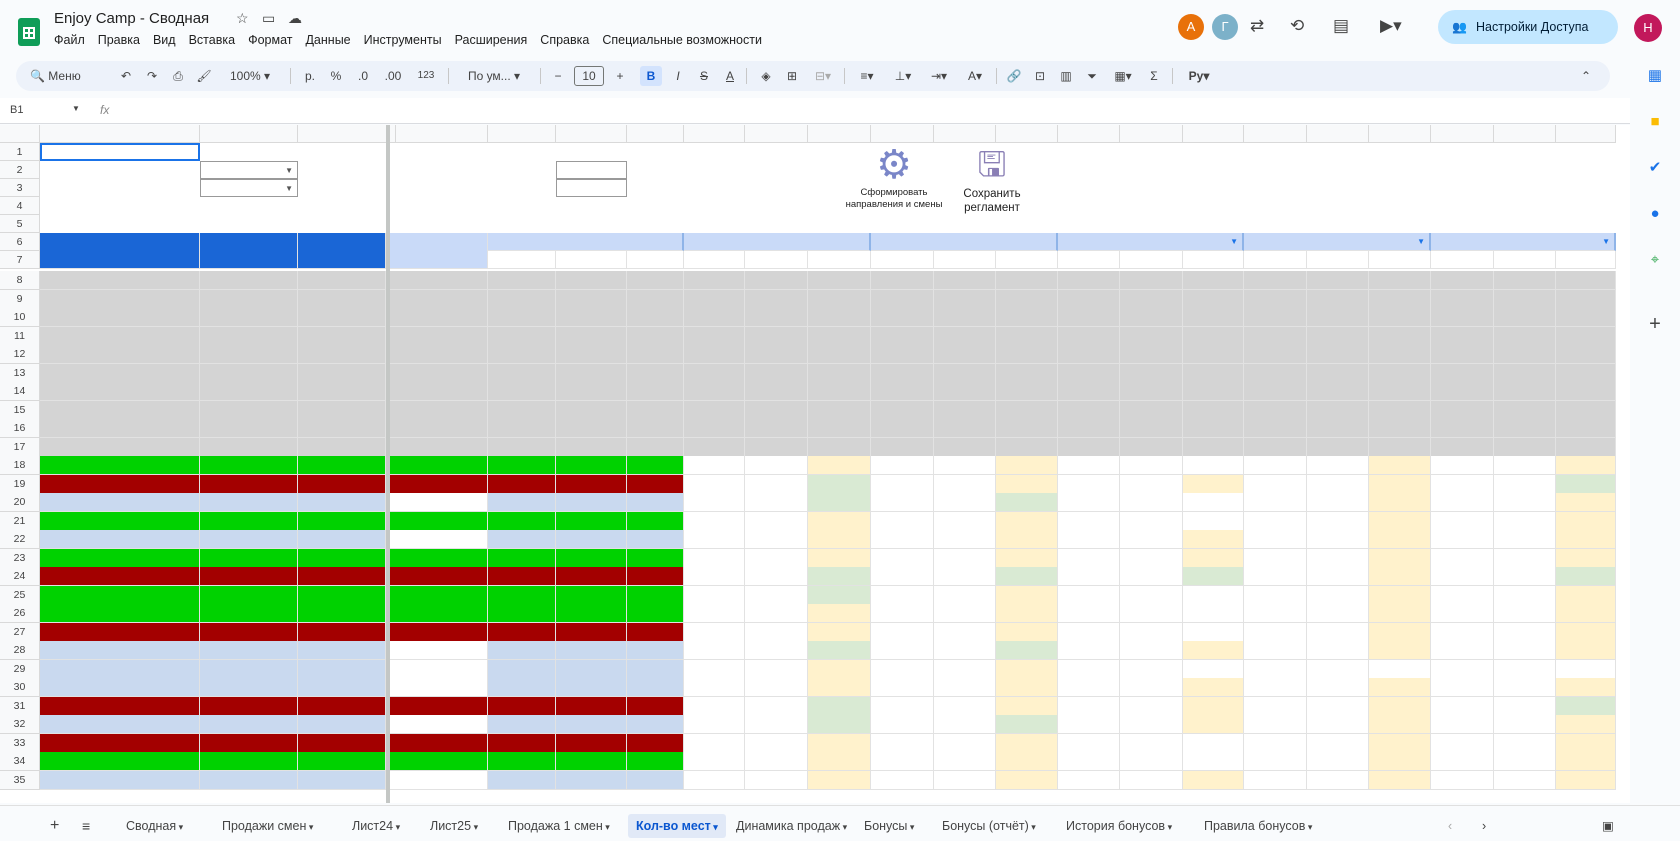  Describe the element at coordinates (29, 32) in the screenshot. I see `sheets-logo-icon` at that location.